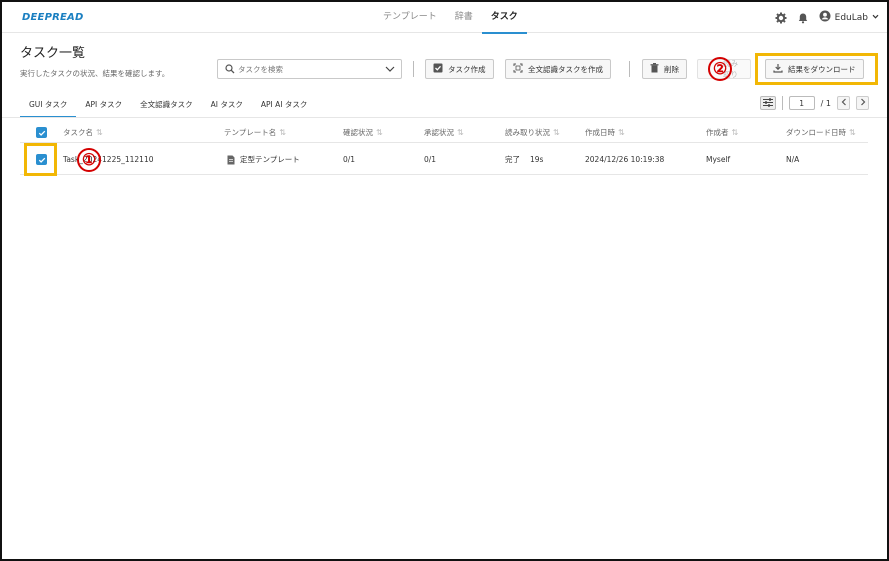 This screenshot has height=561, width=889. What do you see at coordinates (518, 69) in the screenshot?
I see `scan-document-icon` at bounding box center [518, 69].